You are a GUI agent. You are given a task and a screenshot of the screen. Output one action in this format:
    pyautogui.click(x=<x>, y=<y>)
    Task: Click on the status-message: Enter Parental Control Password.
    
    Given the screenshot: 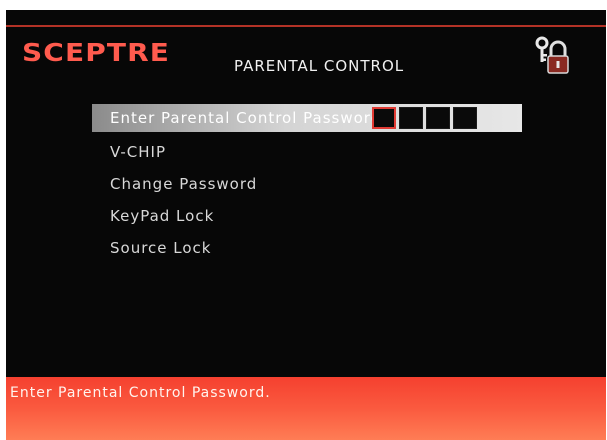 What is the action you would take?
    pyautogui.click(x=140, y=393)
    